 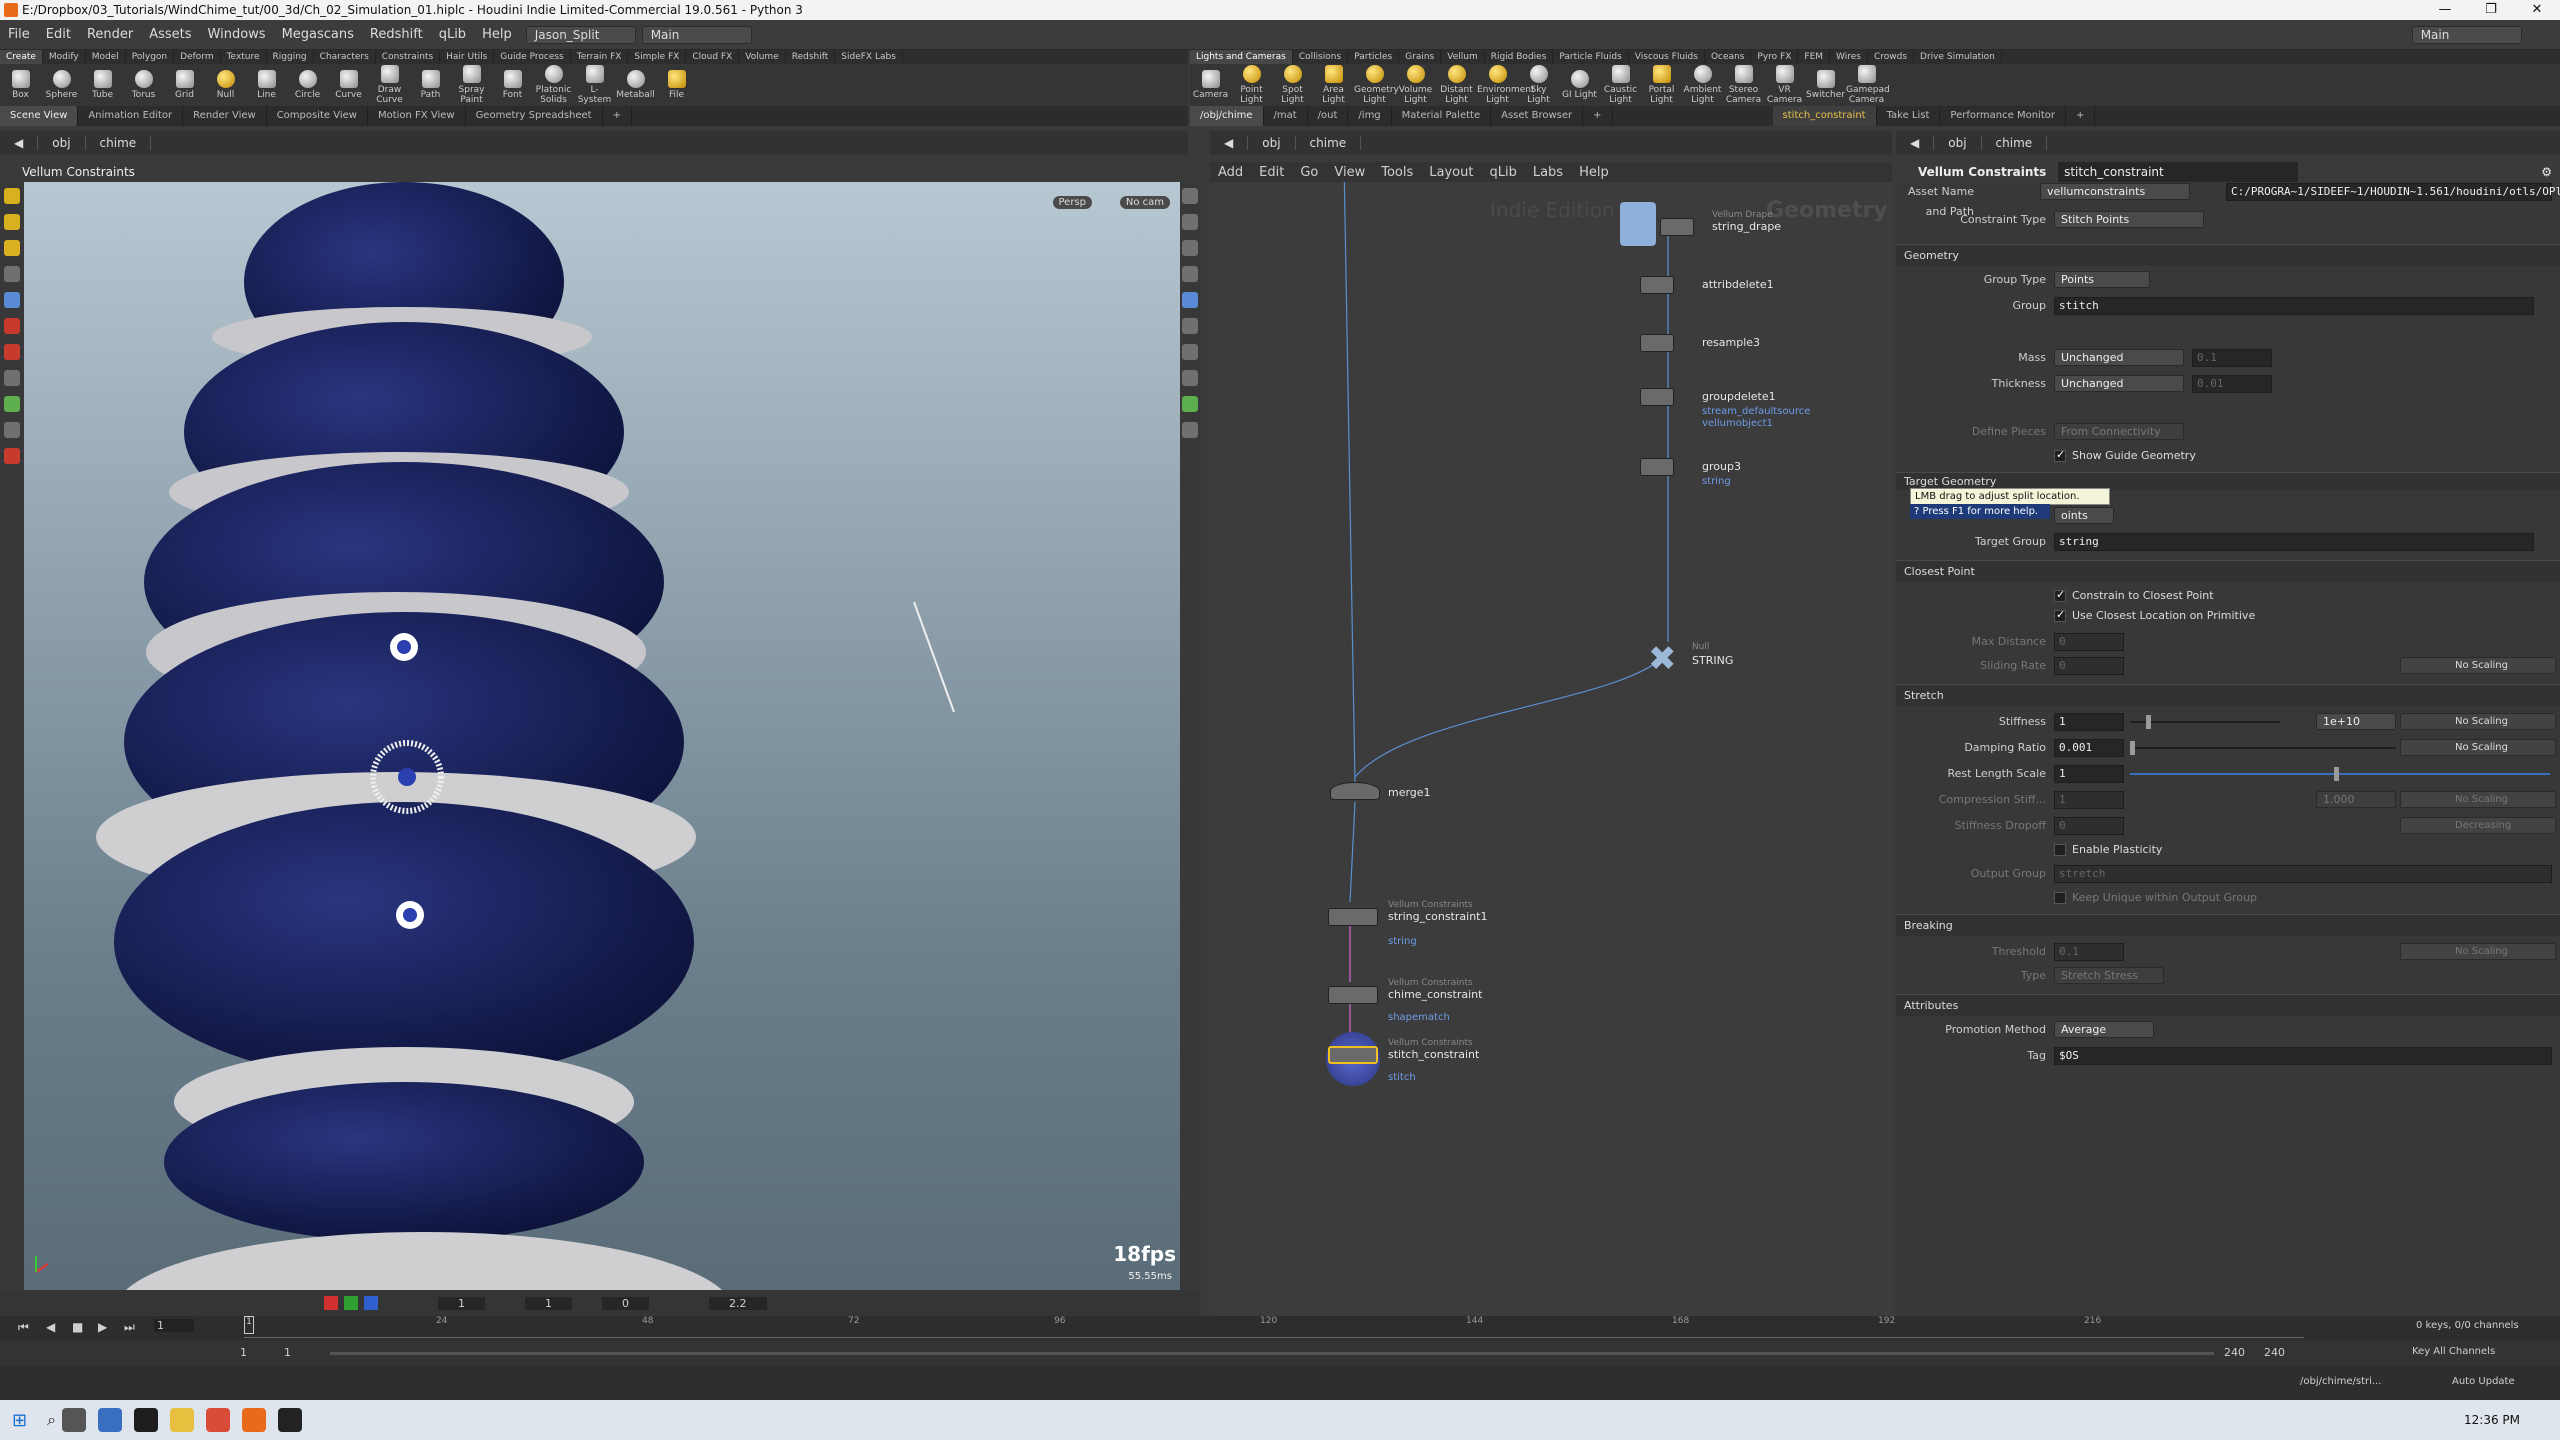 I want to click on close-button: ✕, so click(x=2537, y=10).